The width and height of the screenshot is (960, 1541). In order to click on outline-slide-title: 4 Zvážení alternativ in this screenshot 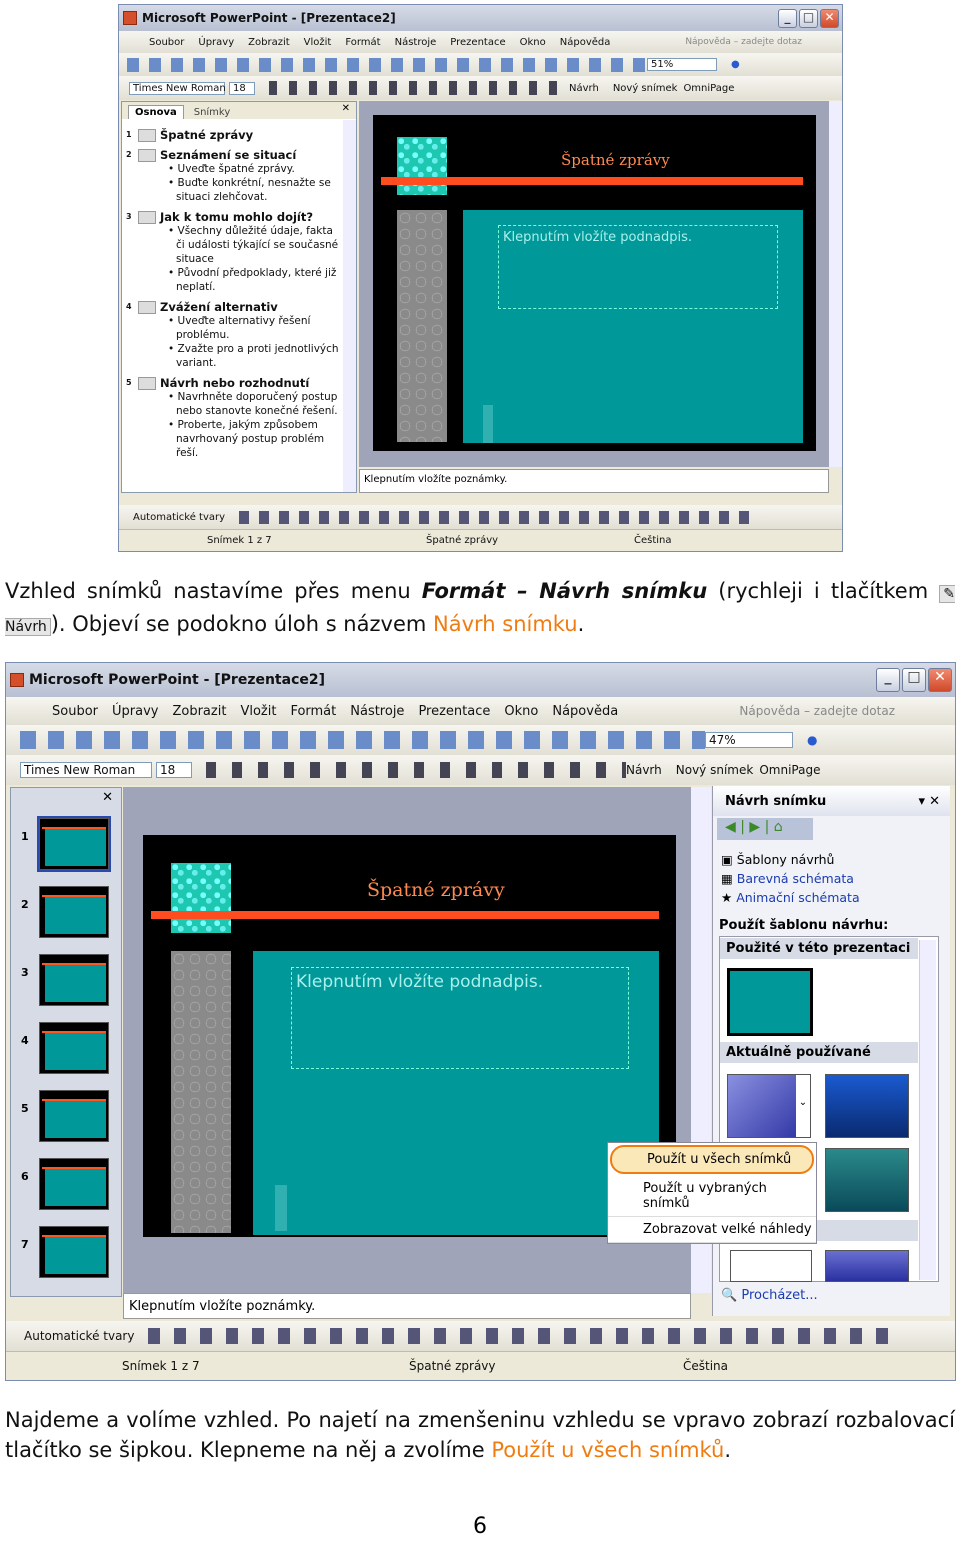, I will do `click(234, 307)`.